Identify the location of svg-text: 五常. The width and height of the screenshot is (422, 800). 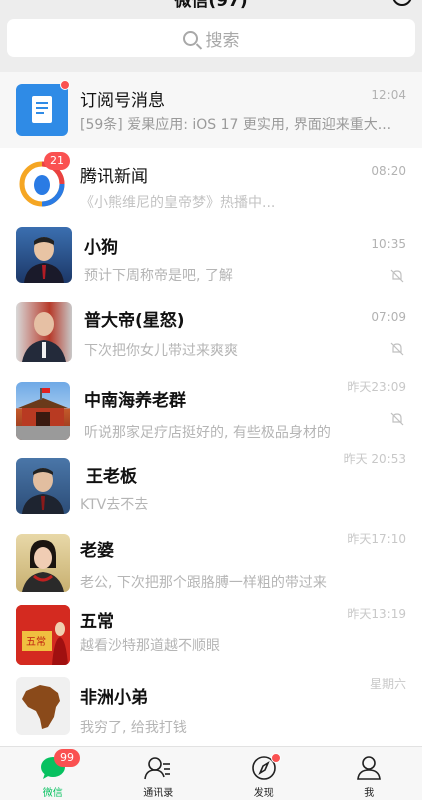
(36, 641).